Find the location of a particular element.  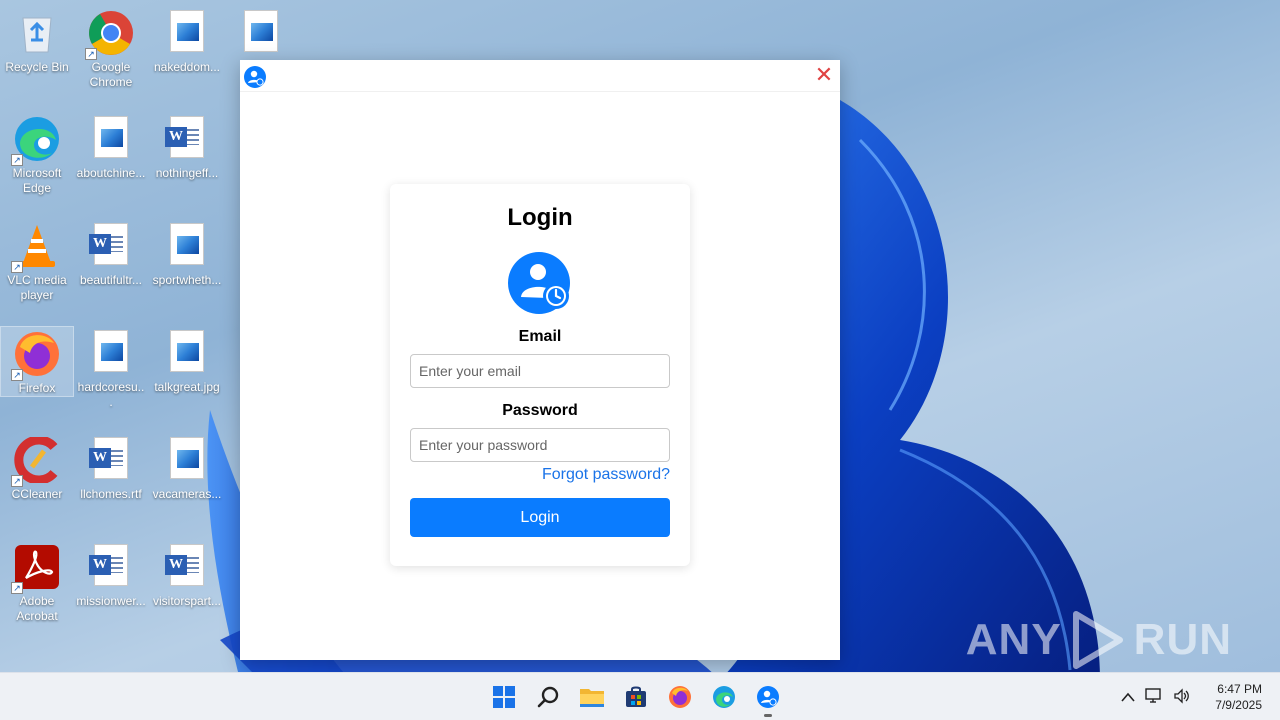

desktop-icon-firefox: ↗ Firefox is located at coordinates (37, 361).